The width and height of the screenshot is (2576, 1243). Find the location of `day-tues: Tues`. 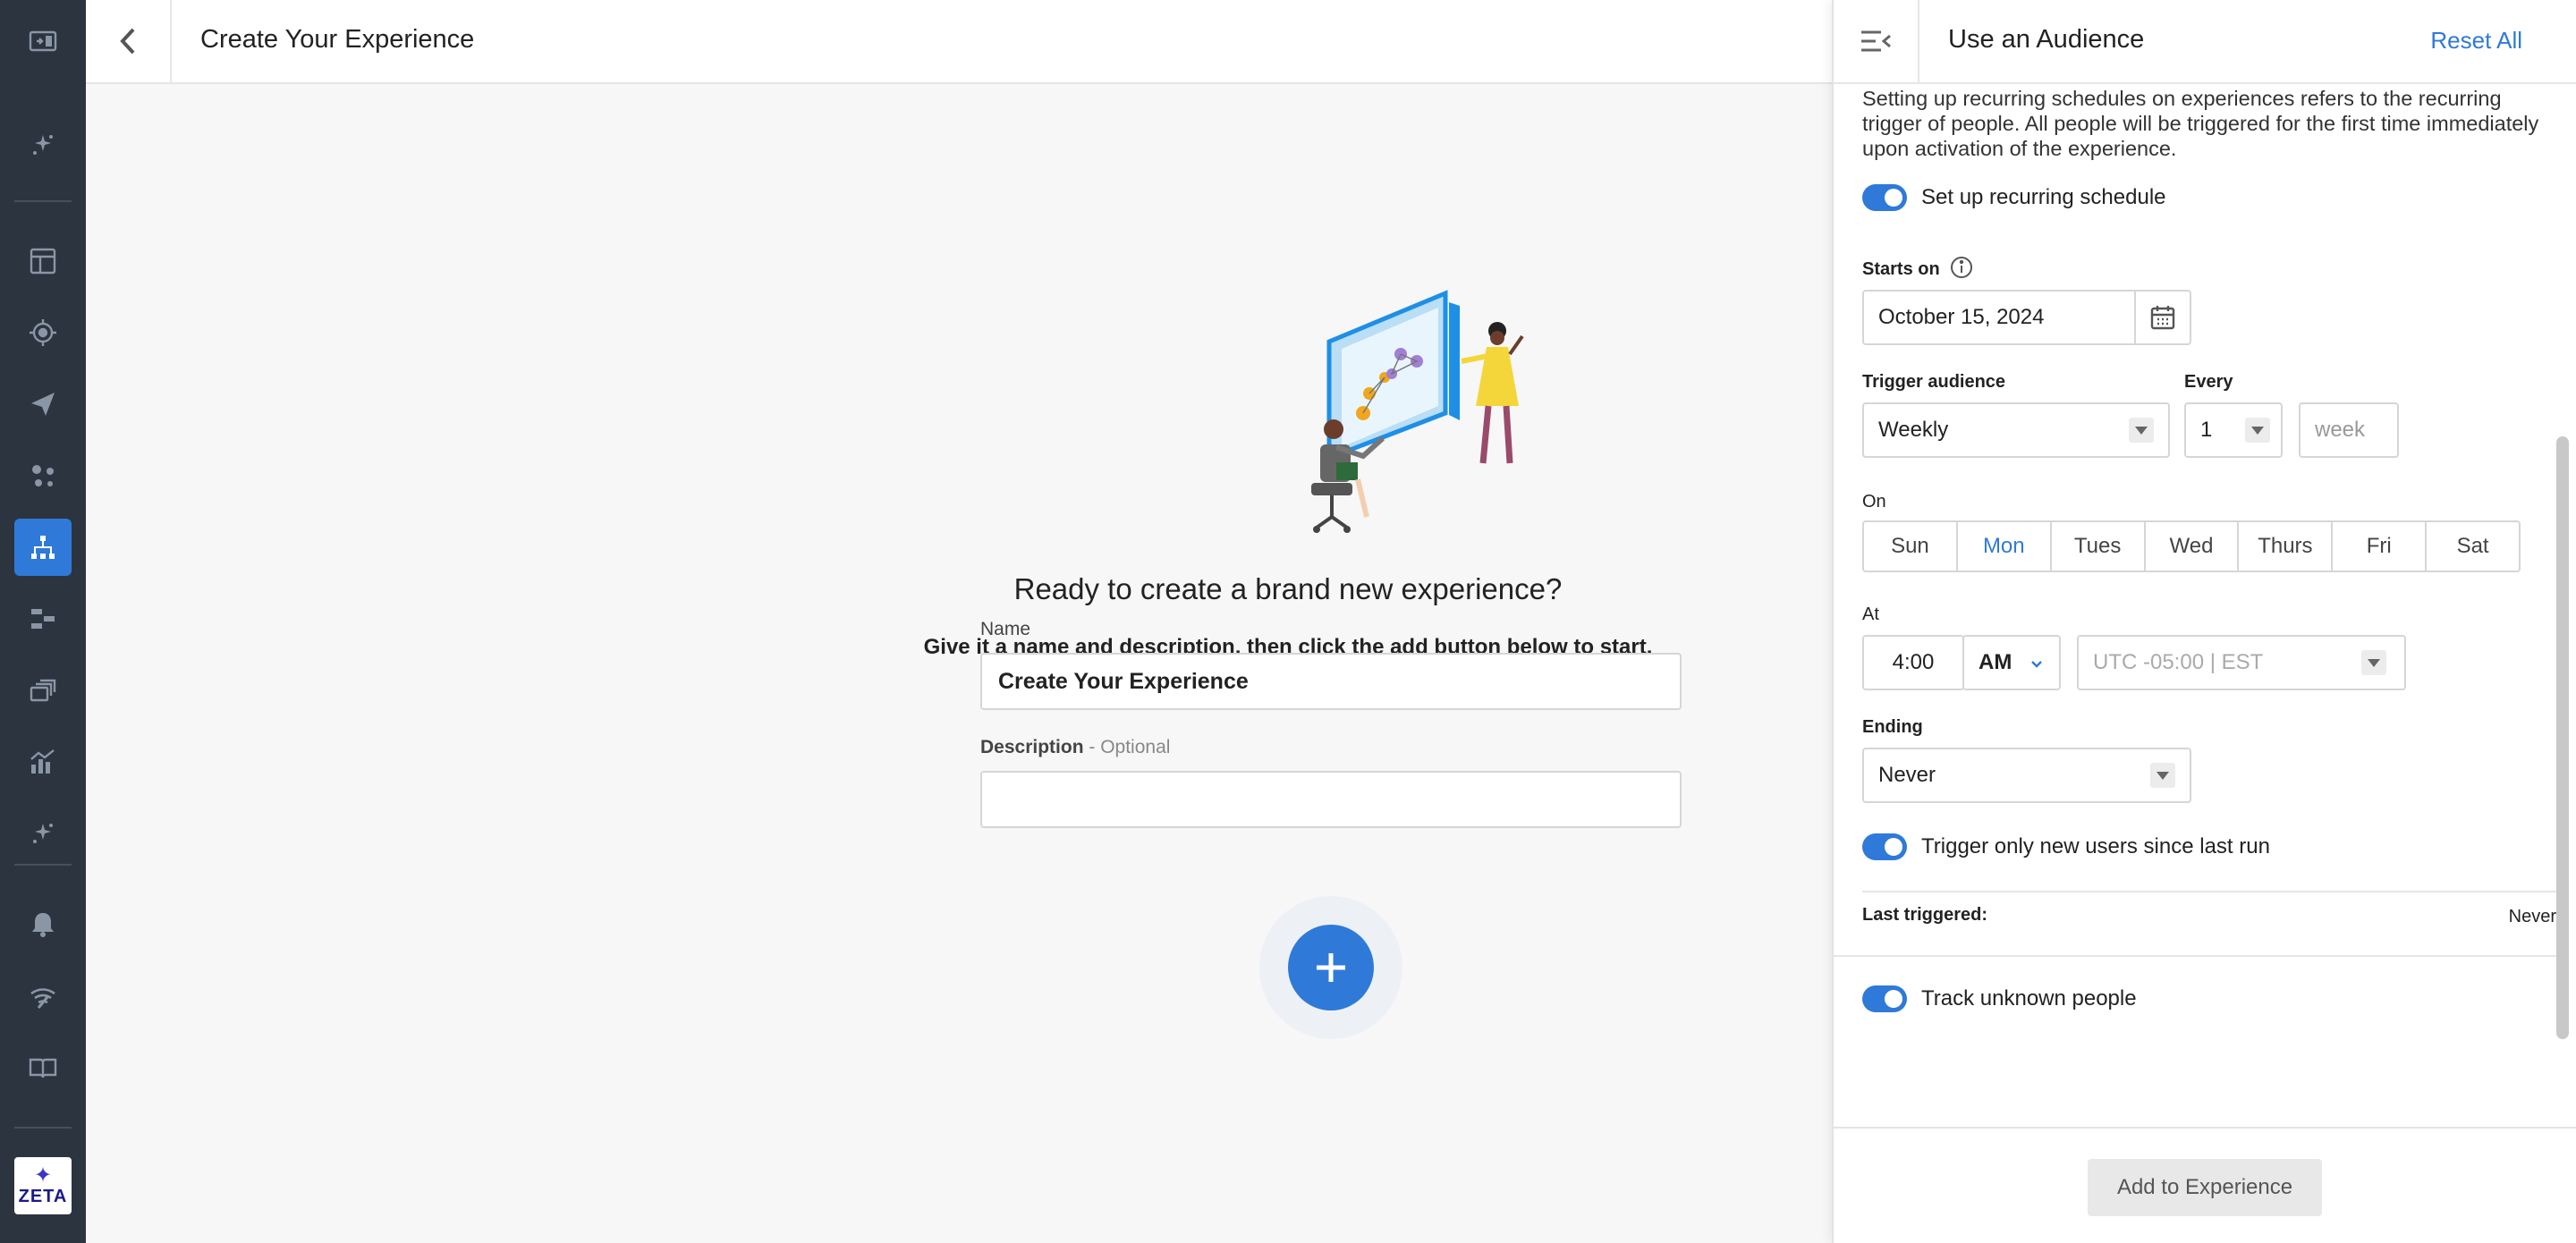

day-tues: Tues is located at coordinates (2099, 546).